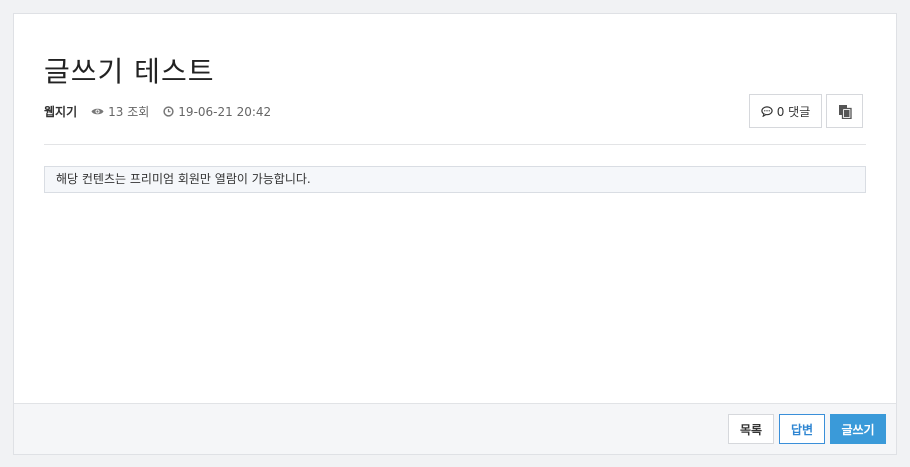  I want to click on premium-notice: 해당 컨텐츠는 프리미엄 회원만 열람이 가능합니다., so click(455, 179).